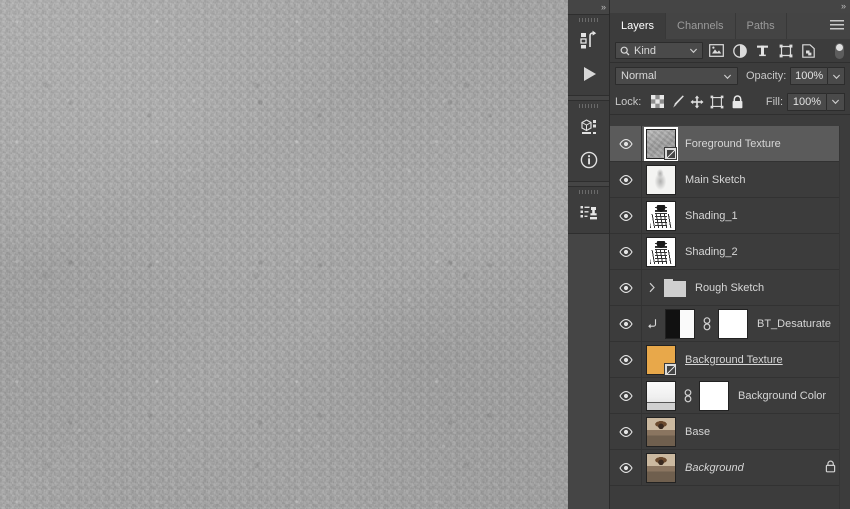 This screenshot has height=509, width=850. Describe the element at coordinates (794, 324) in the screenshot. I see `layer-name: BT_Desaturate` at that location.